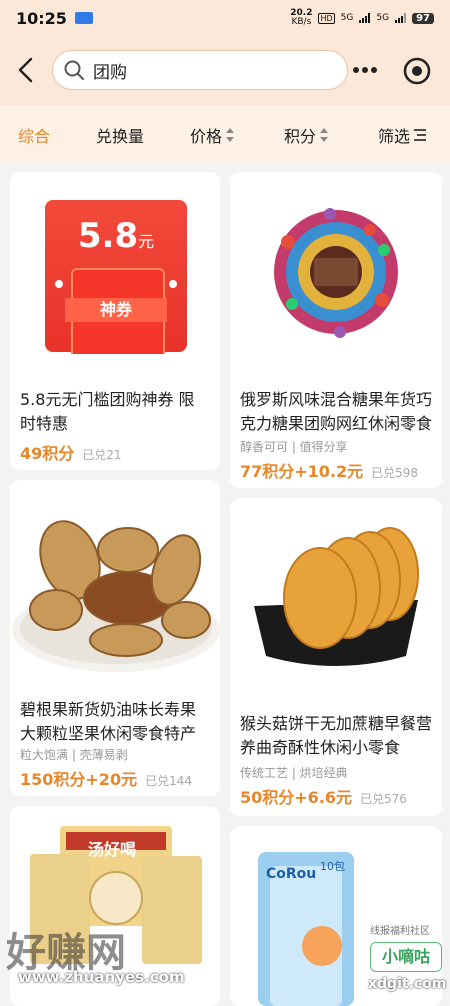 Image resolution: width=450 pixels, height=1006 pixels. I want to click on product-sold: 已兑144, so click(168, 781).